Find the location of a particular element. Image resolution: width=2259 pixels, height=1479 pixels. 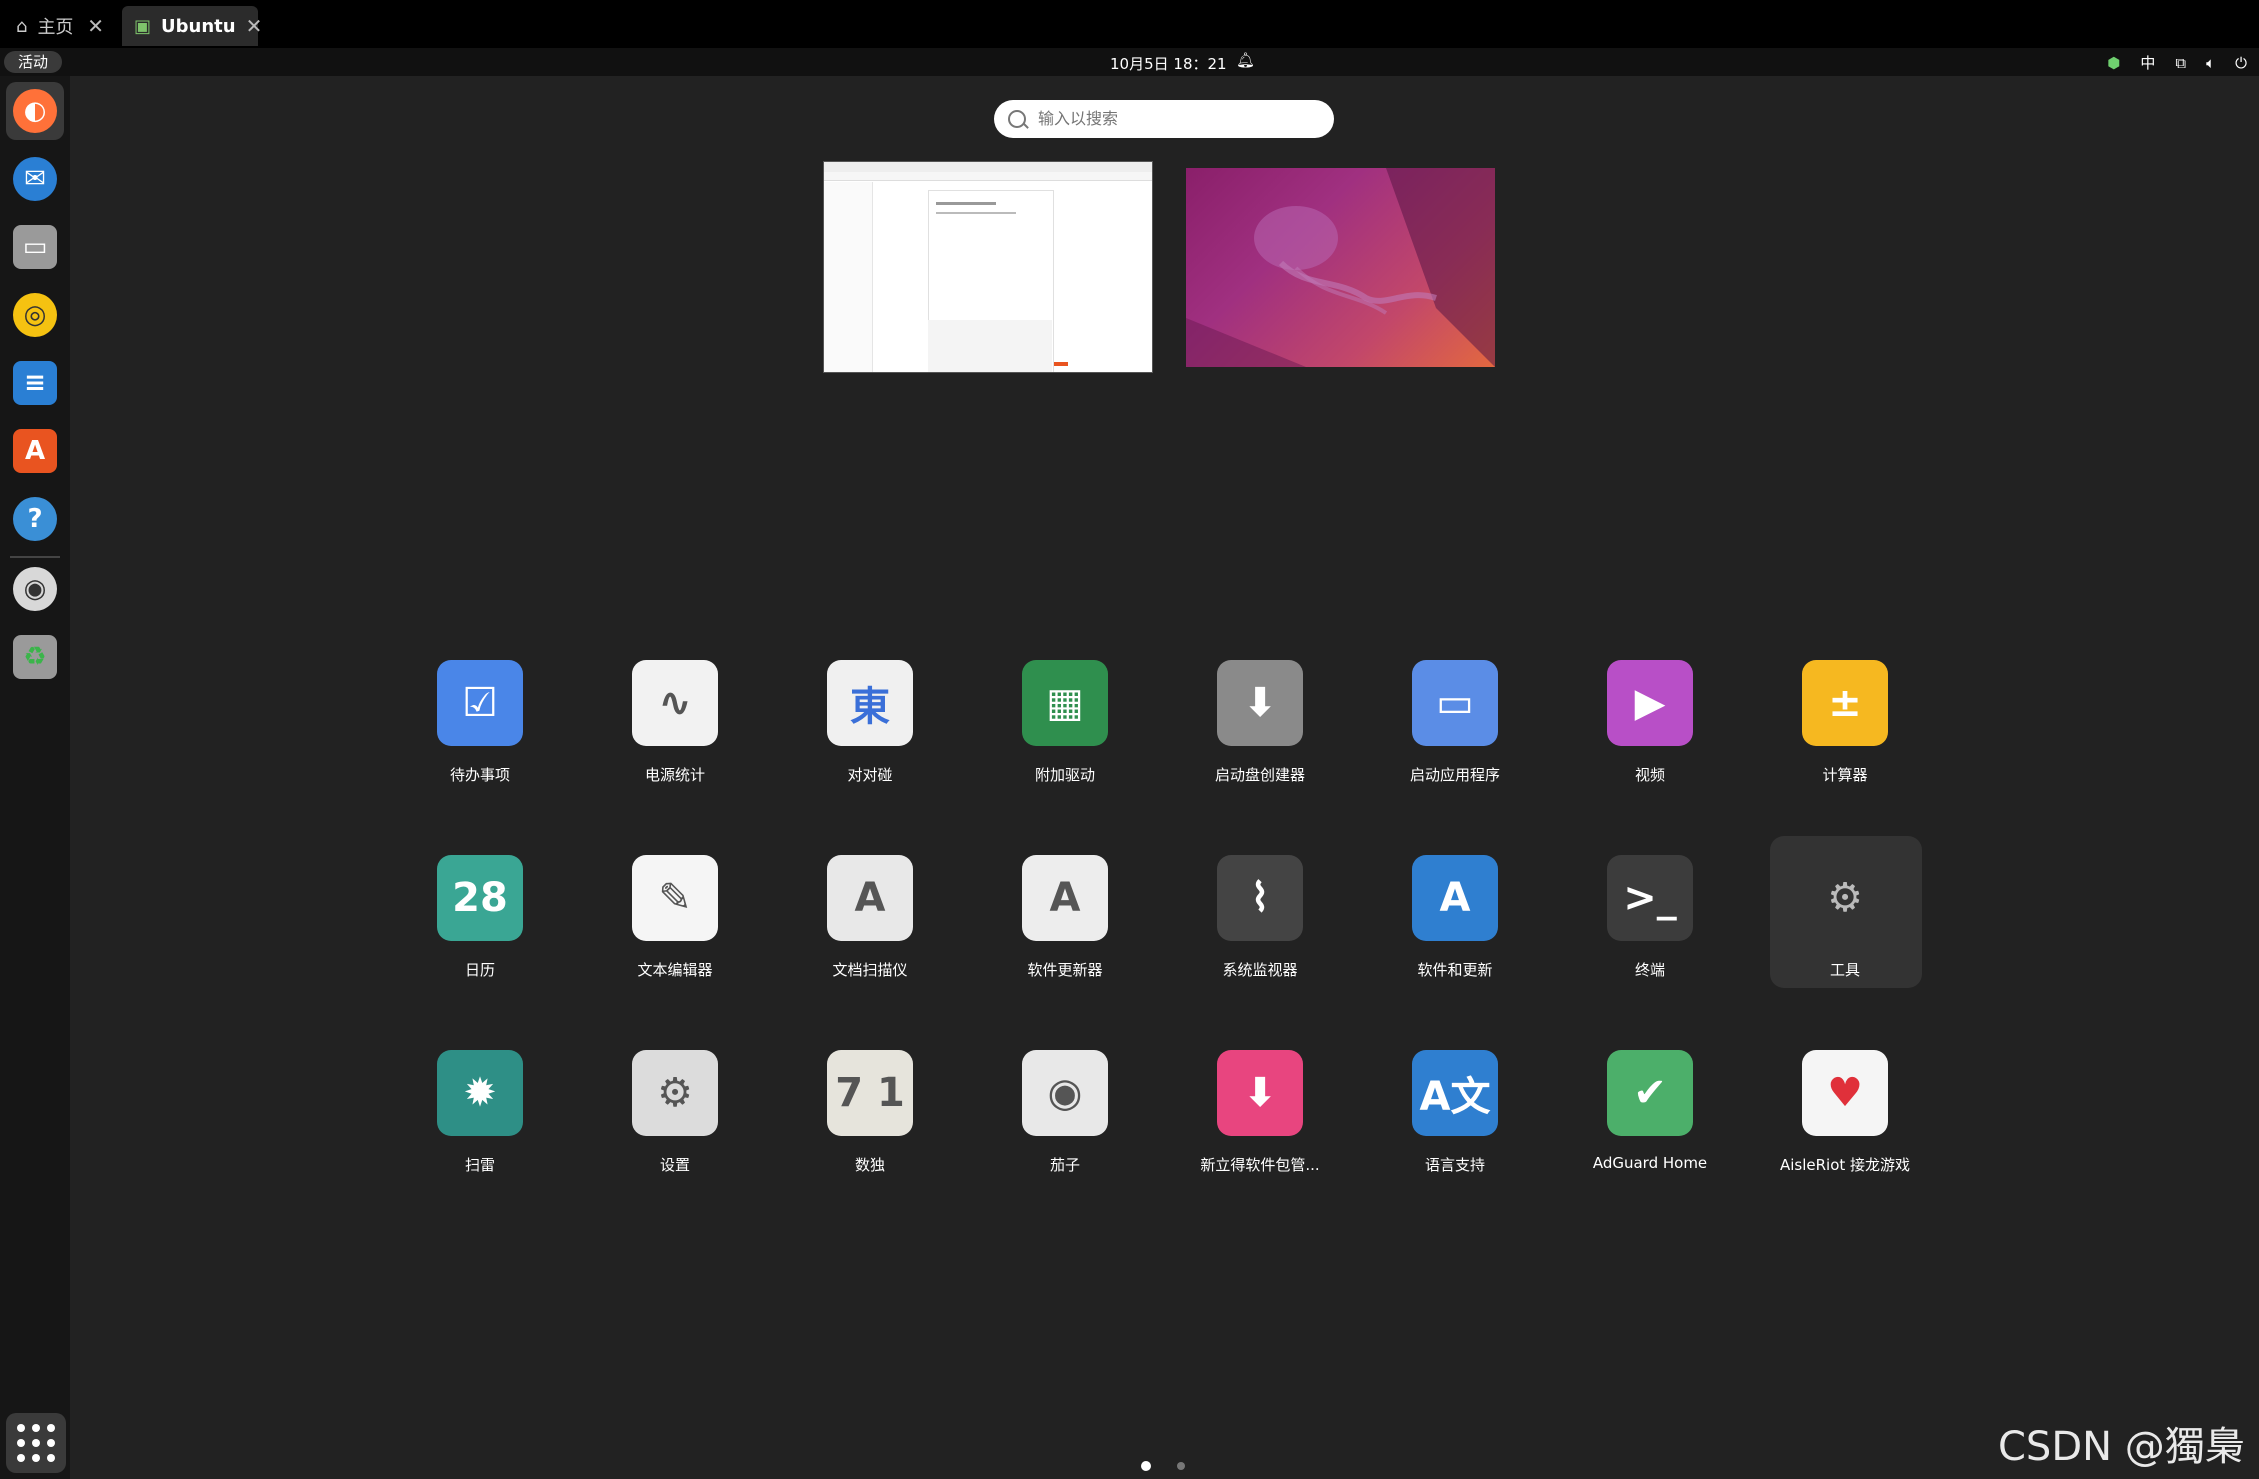

dock-item-writer: ≡ is located at coordinates (35, 383).